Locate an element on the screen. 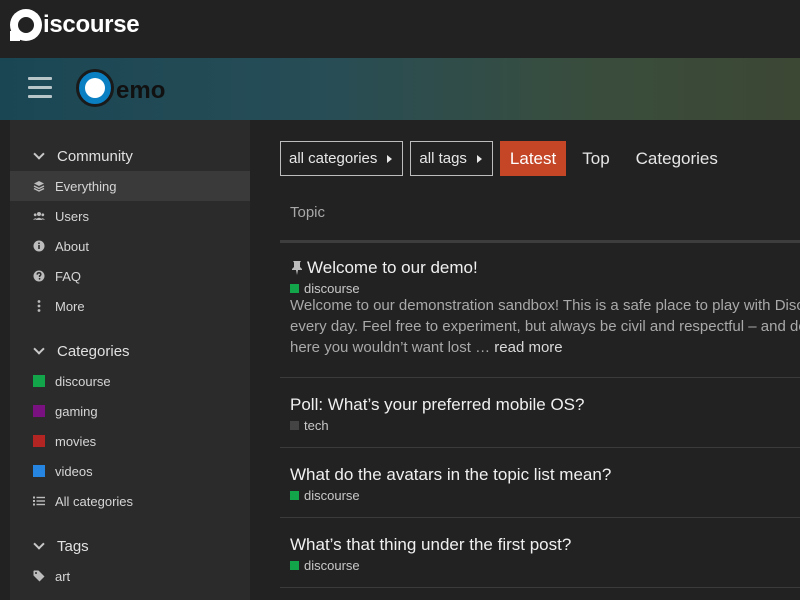 The image size is (800, 600). topic-title-link: Welcome to our demo! is located at coordinates (384, 268).